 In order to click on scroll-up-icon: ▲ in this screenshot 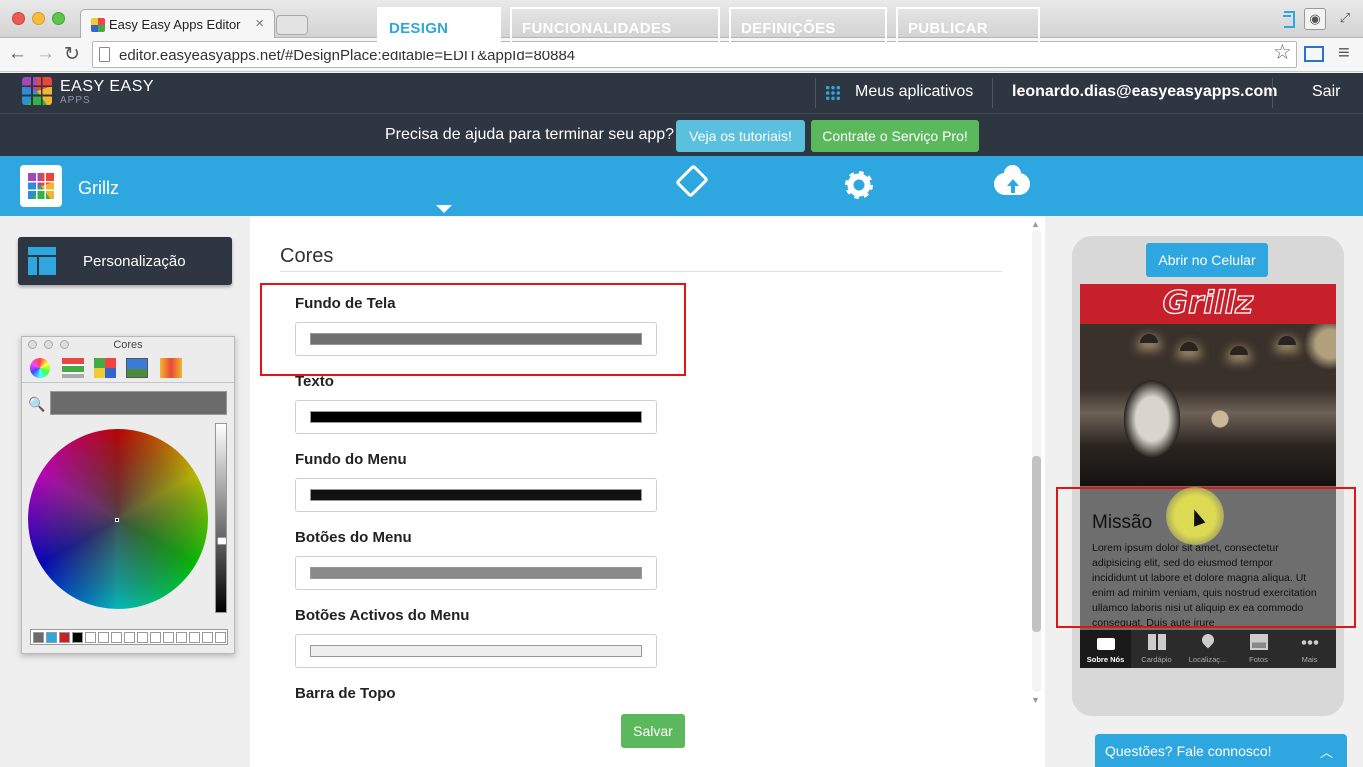, I will do `click(1035, 224)`.